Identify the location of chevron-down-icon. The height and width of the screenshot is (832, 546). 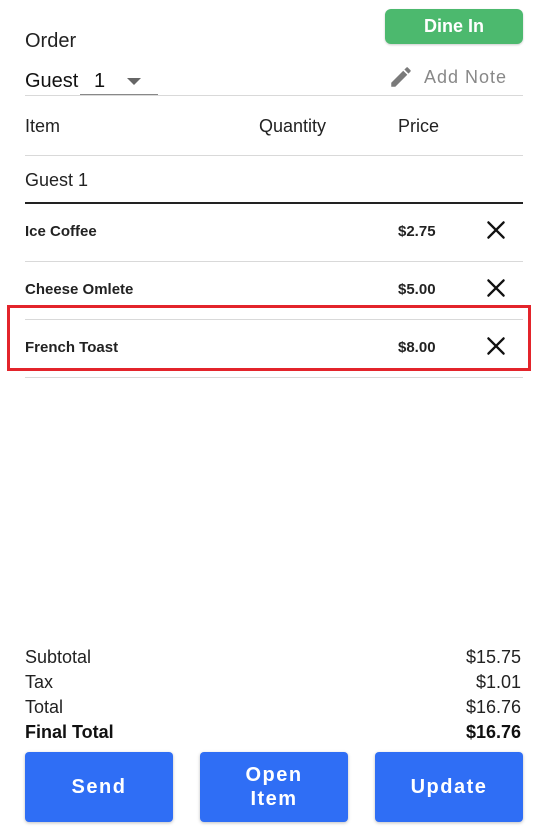
(134, 81).